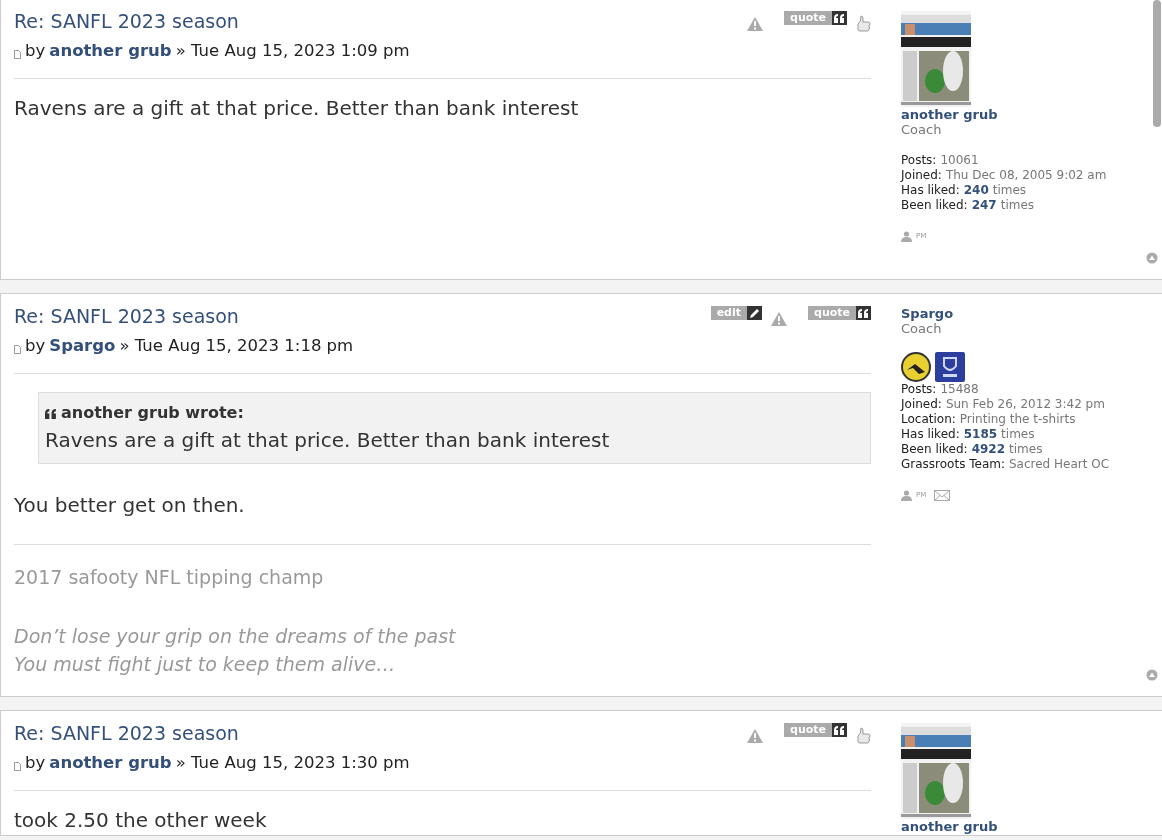  I want to click on post-date: » Tue Aug 15, 2023 1:18 pm, so click(236, 345).